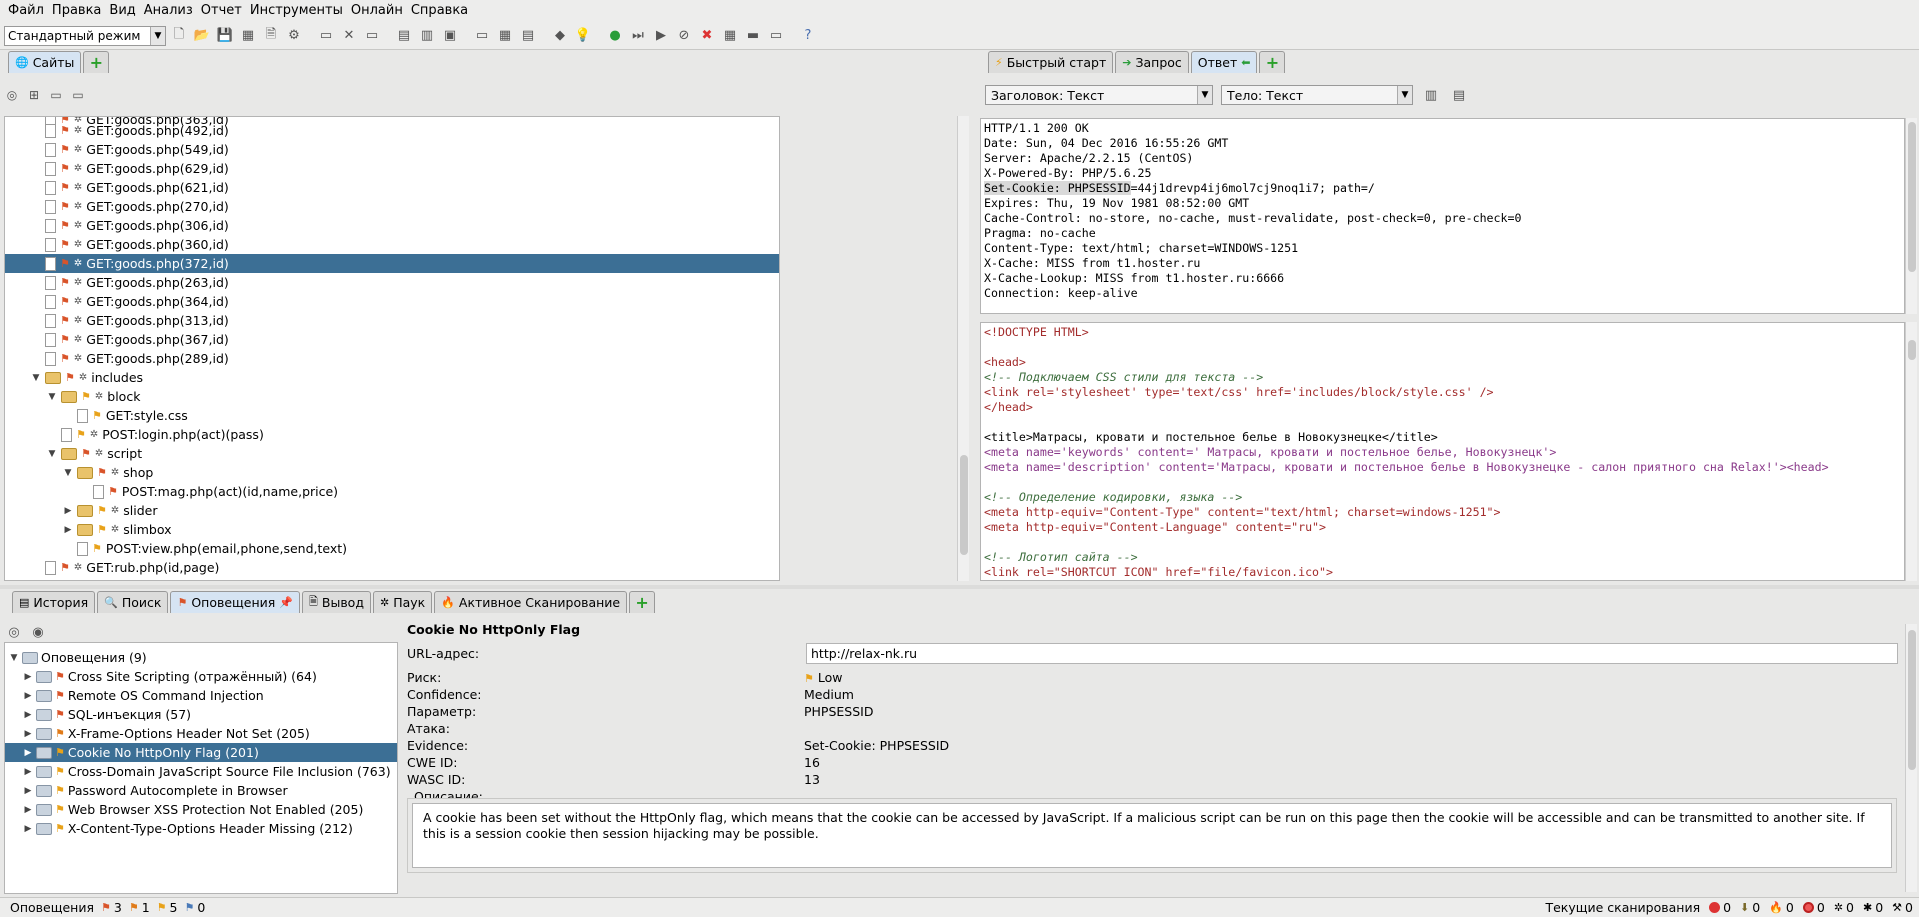  What do you see at coordinates (377, 11) in the screenshot?
I see `menu-online: Онлайн` at bounding box center [377, 11].